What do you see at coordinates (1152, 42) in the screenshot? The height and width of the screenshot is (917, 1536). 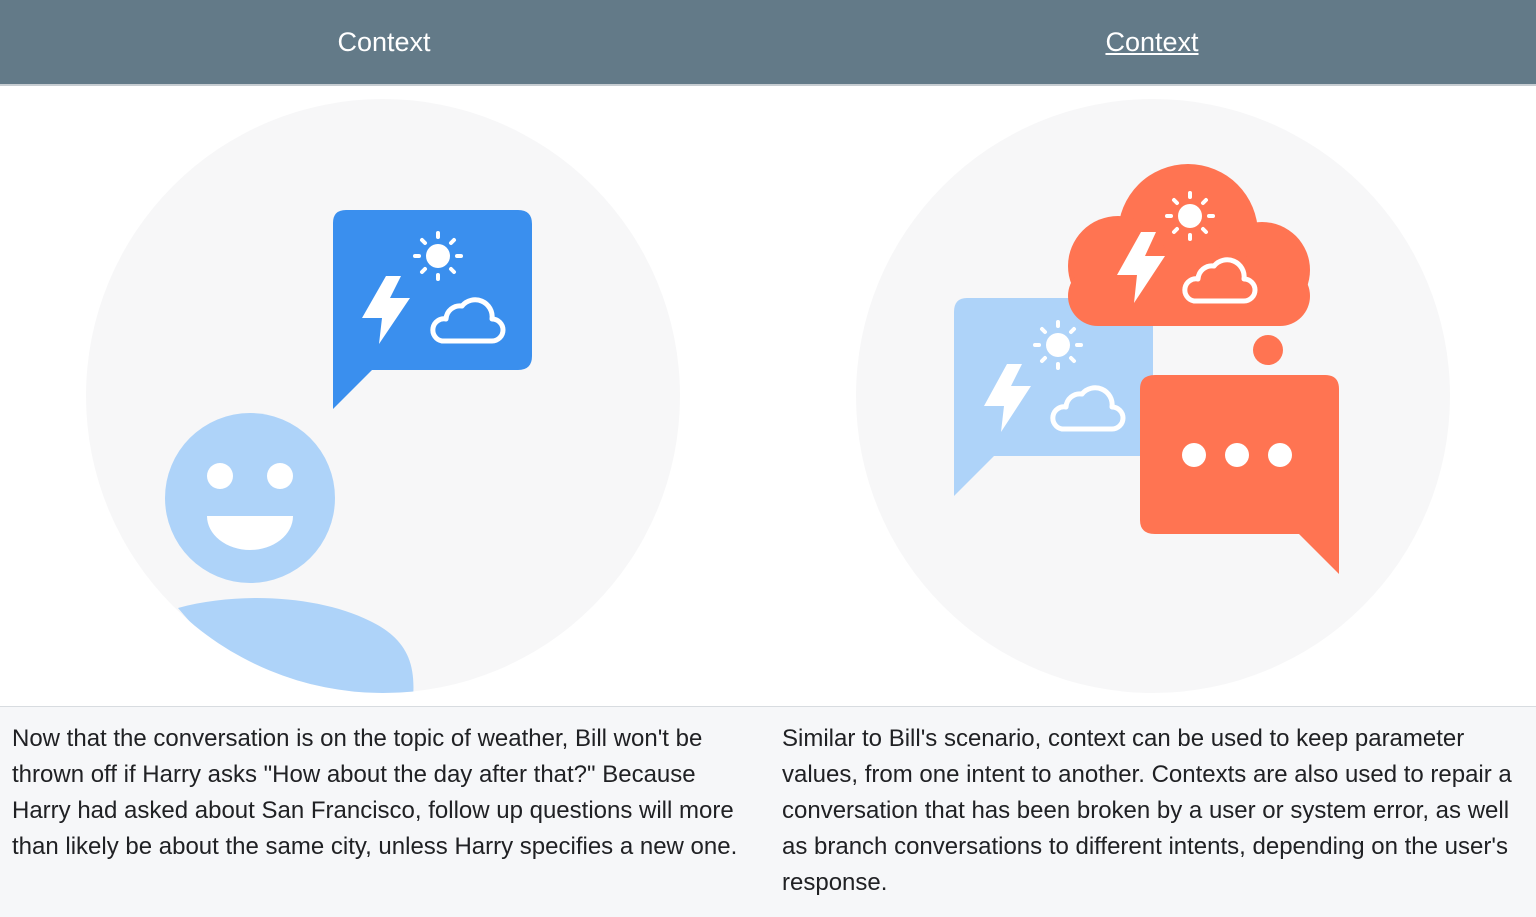 I see `column-heading-right-link: Context` at bounding box center [1152, 42].